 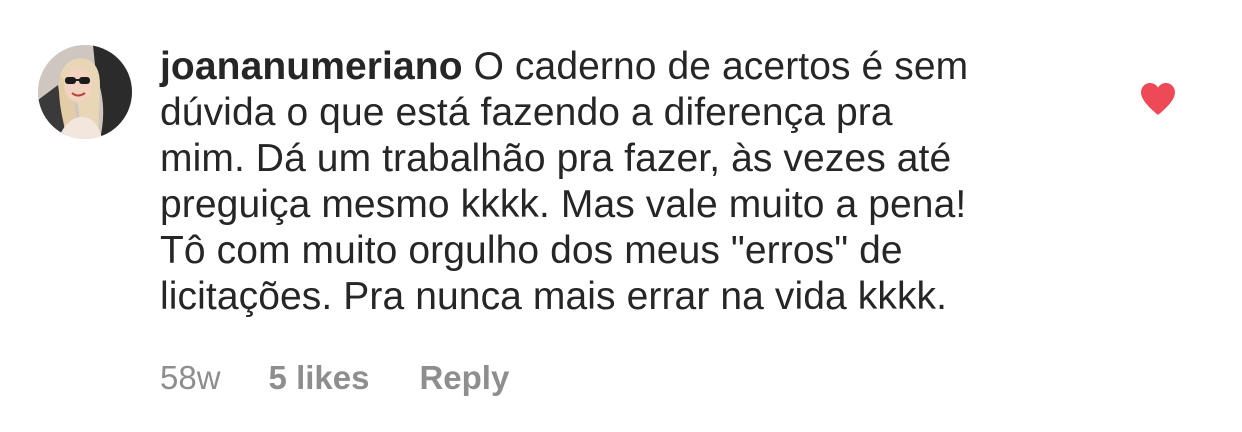 What do you see at coordinates (464, 378) in the screenshot?
I see `reply-button: Reply` at bounding box center [464, 378].